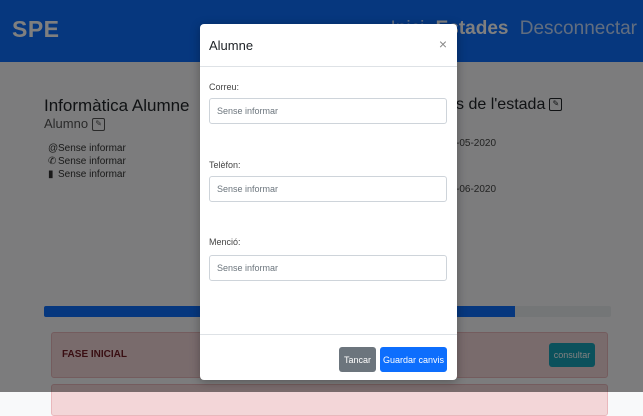 The height and width of the screenshot is (416, 643). Describe the element at coordinates (328, 357) in the screenshot. I see `modal-footer: Tancar Guardar canvis` at that location.